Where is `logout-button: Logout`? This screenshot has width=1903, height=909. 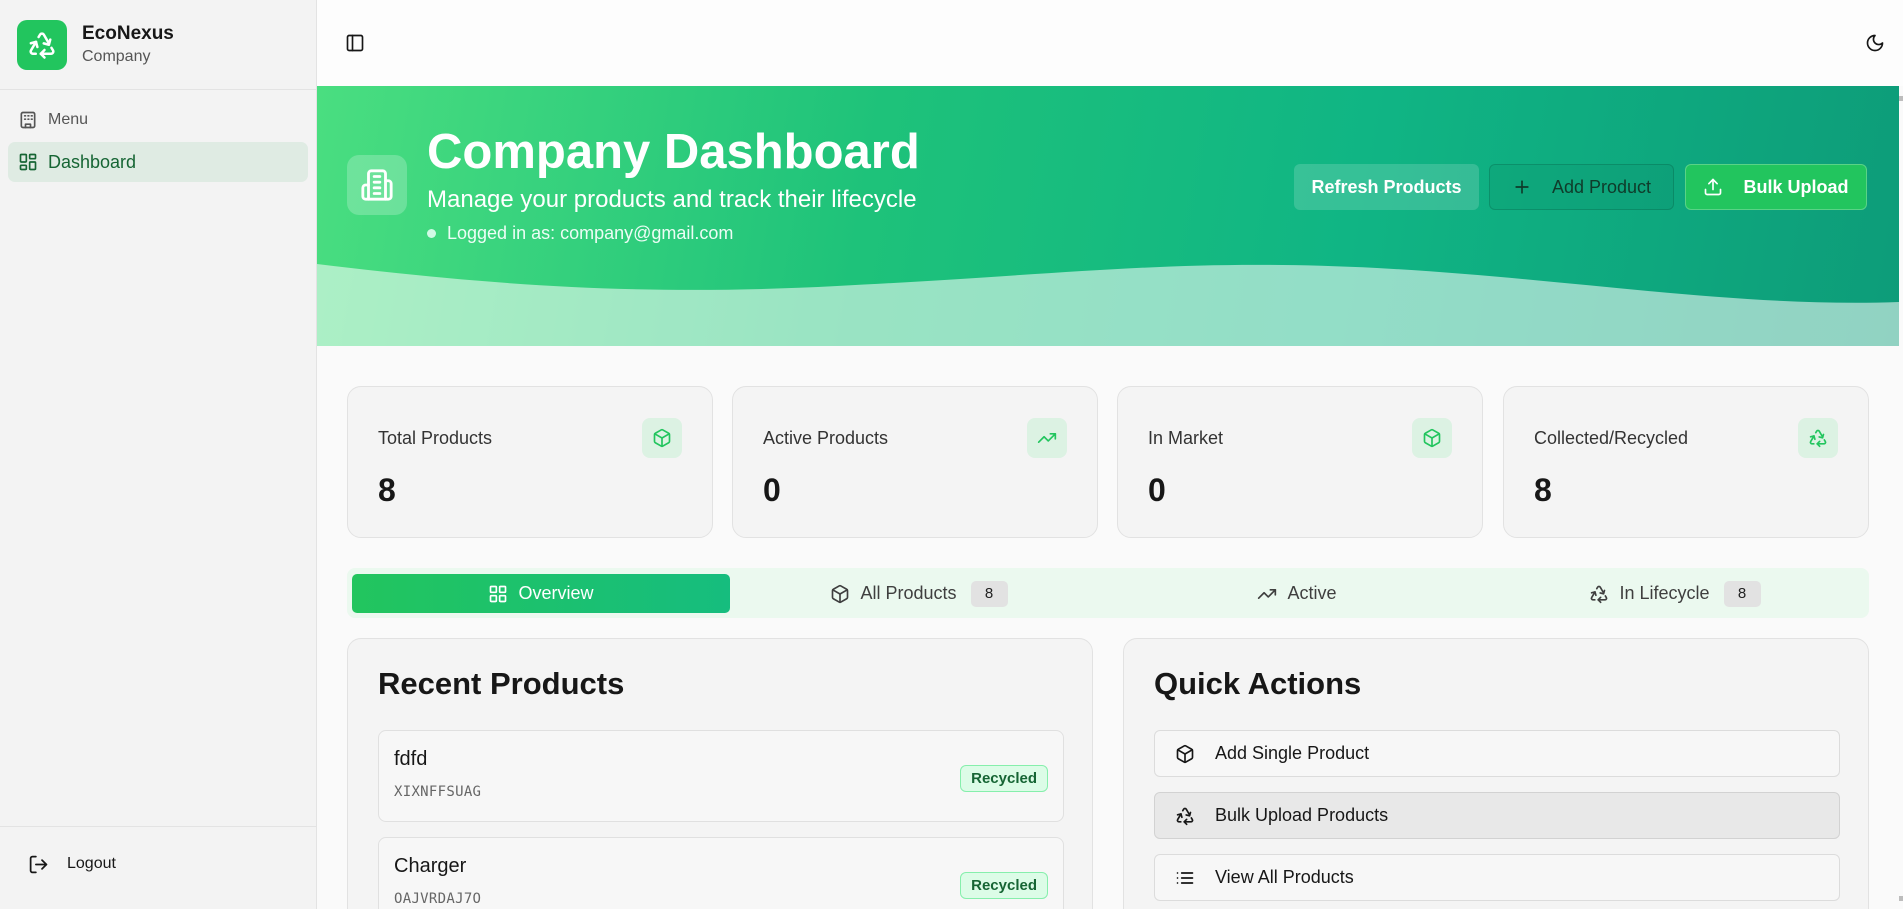
logout-button: Logout is located at coordinates (172, 864).